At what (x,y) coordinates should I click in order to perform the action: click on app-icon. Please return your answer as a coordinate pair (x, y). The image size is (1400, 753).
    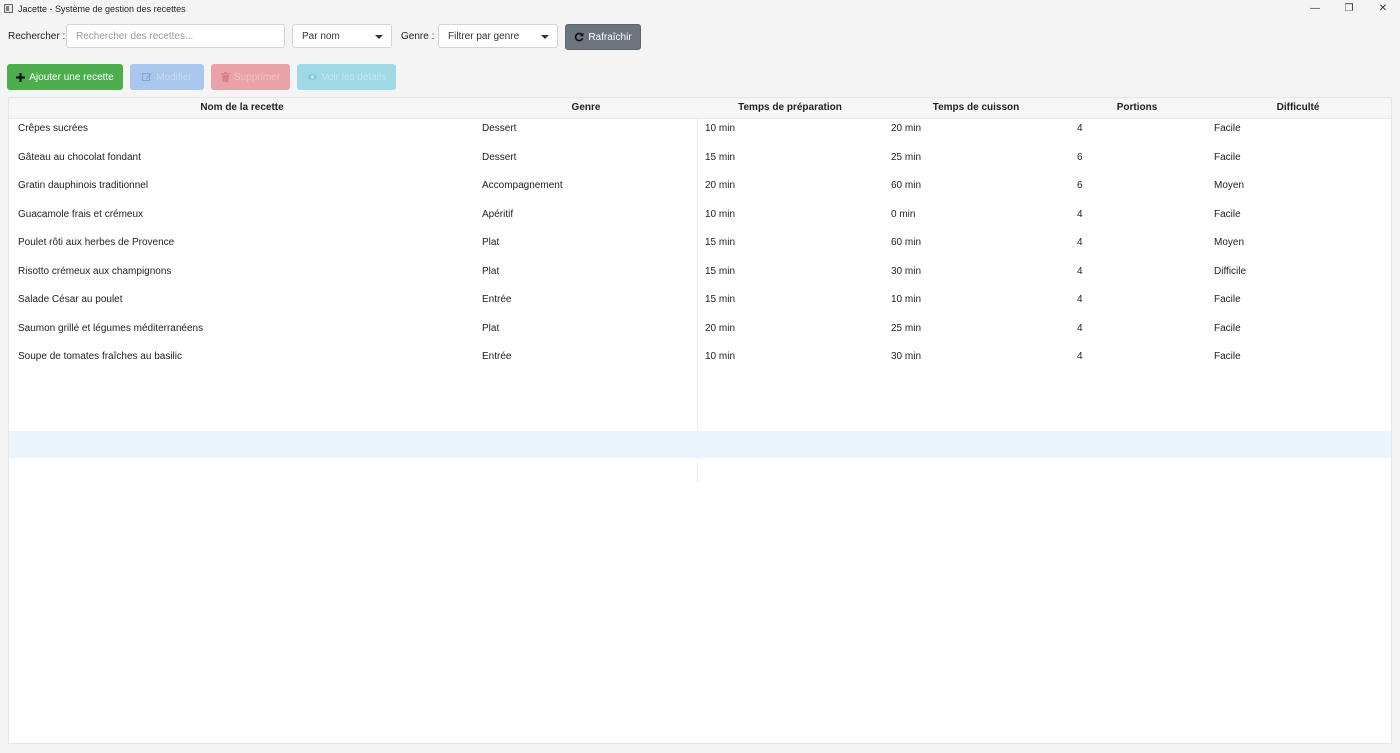
    Looking at the image, I should click on (8, 8).